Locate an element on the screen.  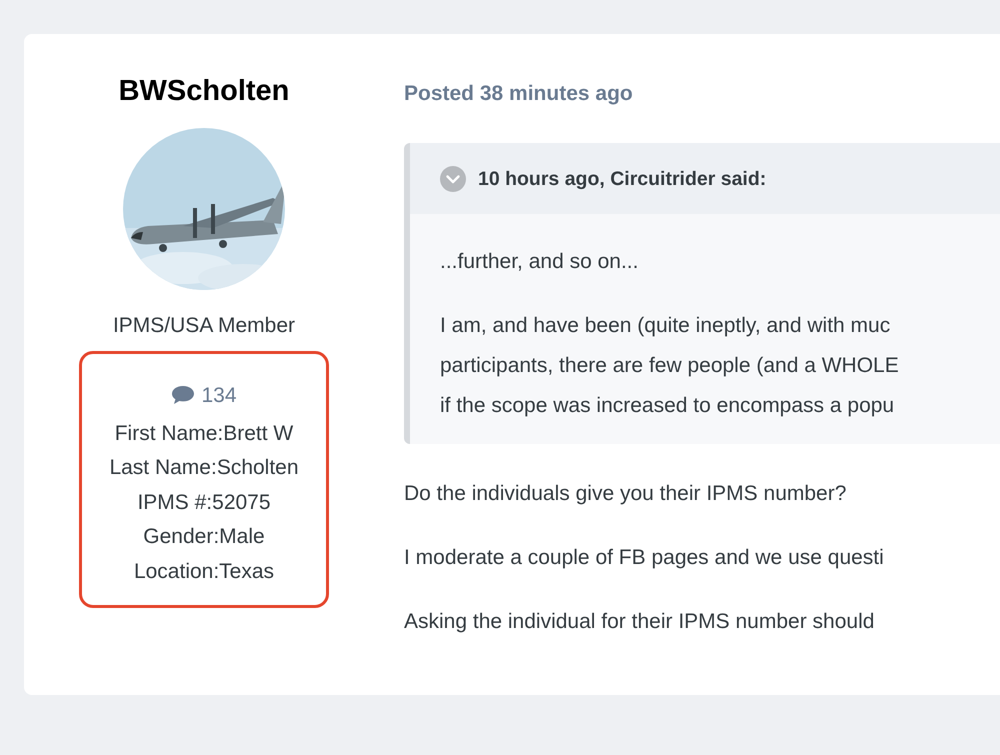
quote-text: if the scope was increased to encompass a popu is located at coordinates (668, 405).